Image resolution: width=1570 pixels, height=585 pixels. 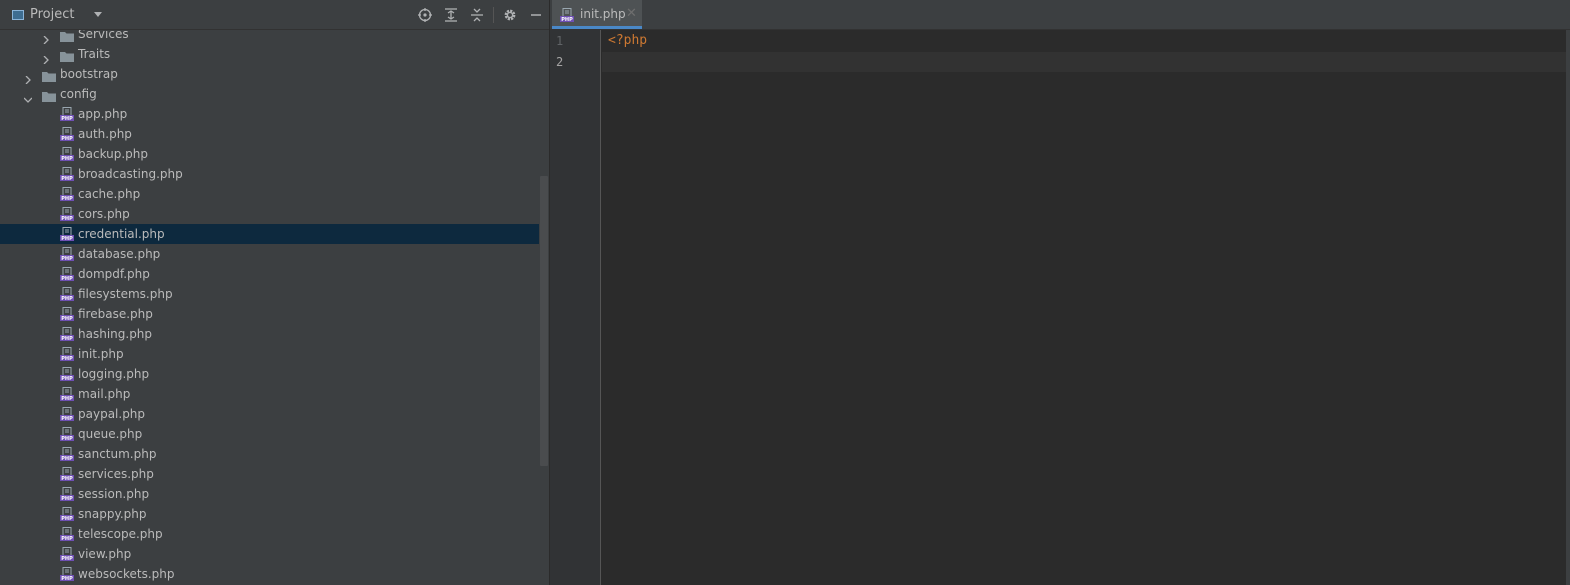 What do you see at coordinates (269, 234) in the screenshot?
I see `file-row: PHP credential.php` at bounding box center [269, 234].